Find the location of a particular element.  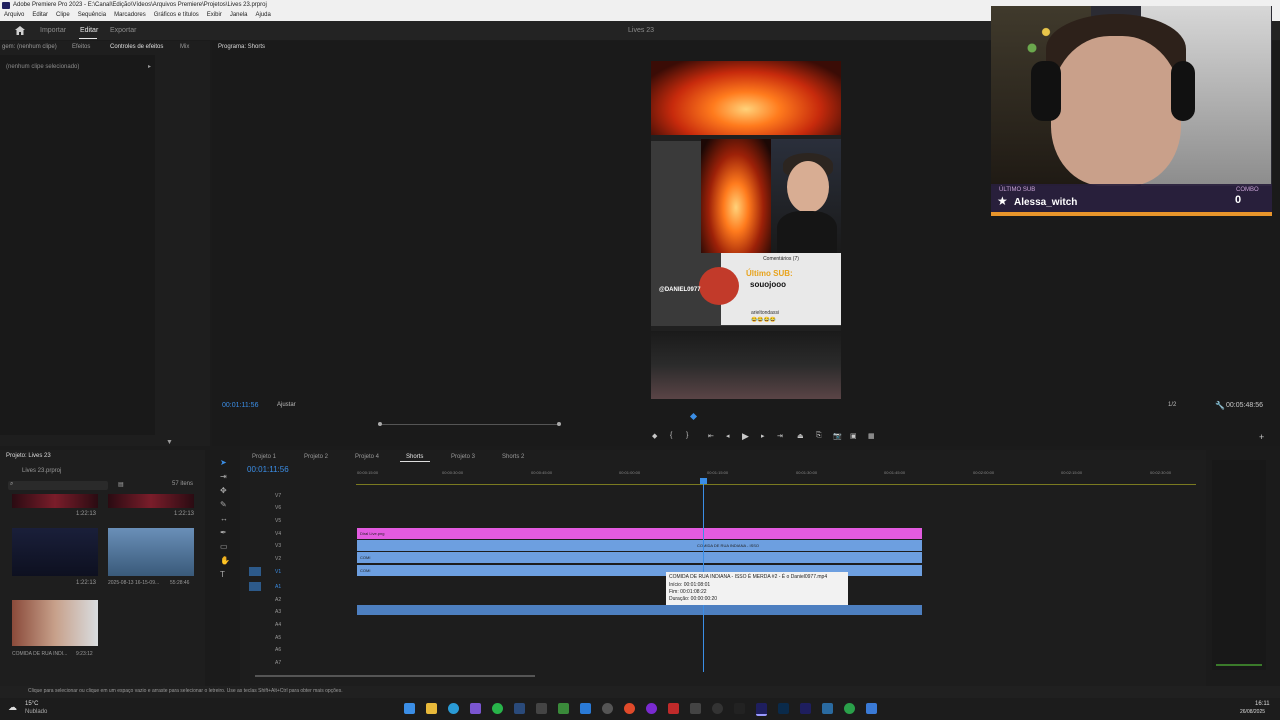

video-clip-v3: COMIDA DE RUA INDIANA - ISSO is located at coordinates (639, 545).